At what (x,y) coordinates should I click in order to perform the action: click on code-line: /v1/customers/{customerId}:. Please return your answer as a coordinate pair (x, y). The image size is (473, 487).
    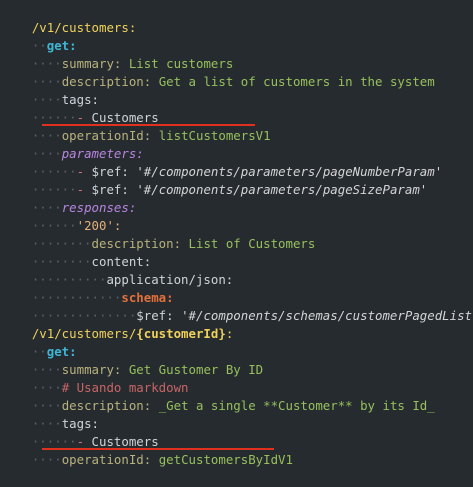
    Looking at the image, I should click on (117, 324).